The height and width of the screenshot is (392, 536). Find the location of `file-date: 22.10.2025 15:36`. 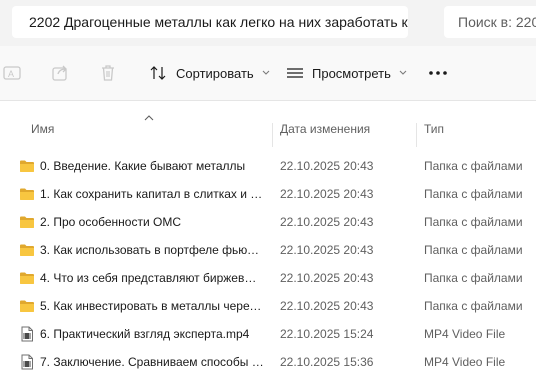

file-date: 22.10.2025 15:36 is located at coordinates (327, 362).